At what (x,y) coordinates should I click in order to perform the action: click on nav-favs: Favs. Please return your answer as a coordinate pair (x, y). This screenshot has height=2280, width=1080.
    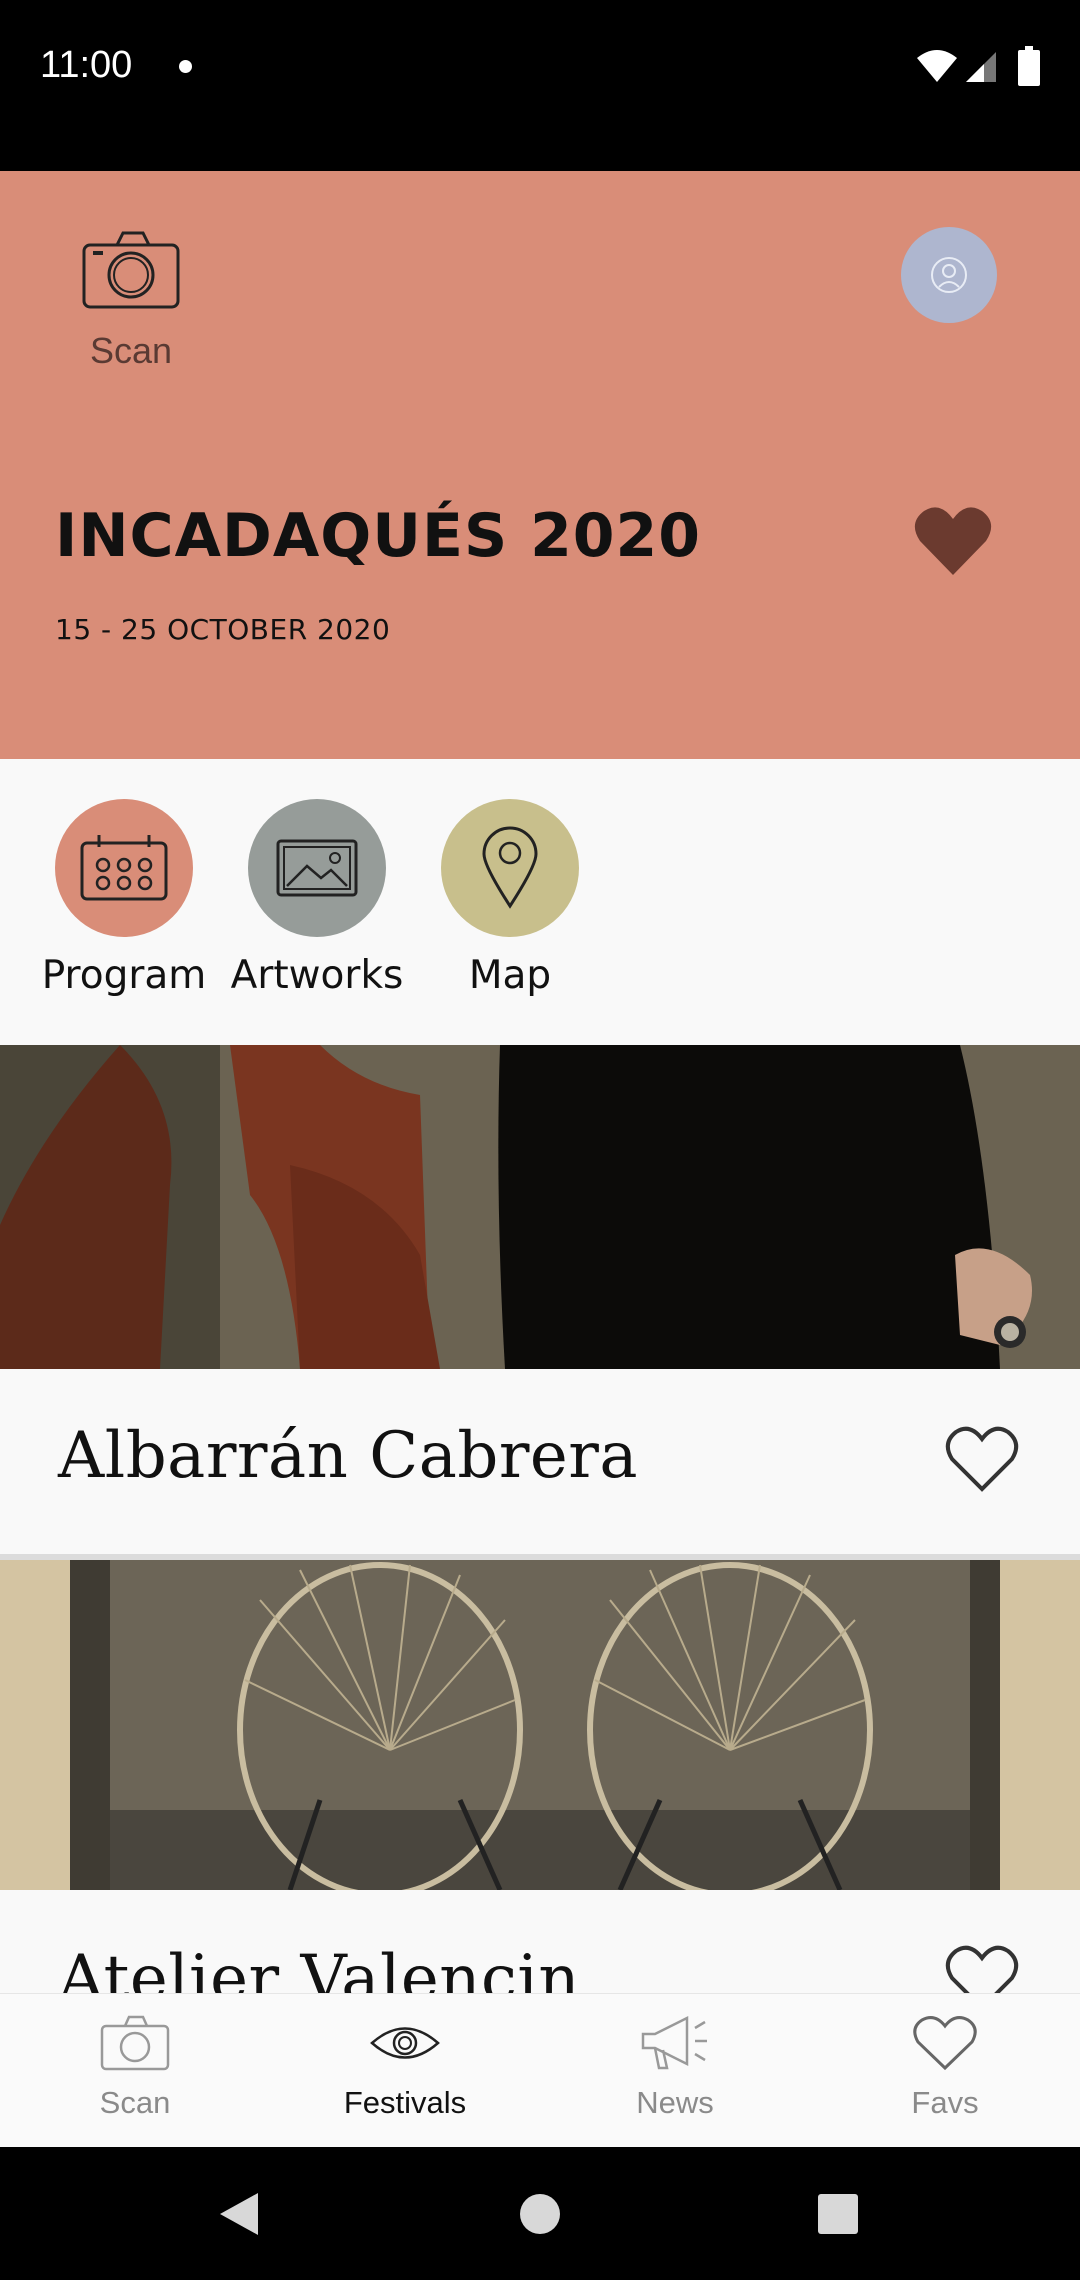
    Looking at the image, I should click on (945, 2067).